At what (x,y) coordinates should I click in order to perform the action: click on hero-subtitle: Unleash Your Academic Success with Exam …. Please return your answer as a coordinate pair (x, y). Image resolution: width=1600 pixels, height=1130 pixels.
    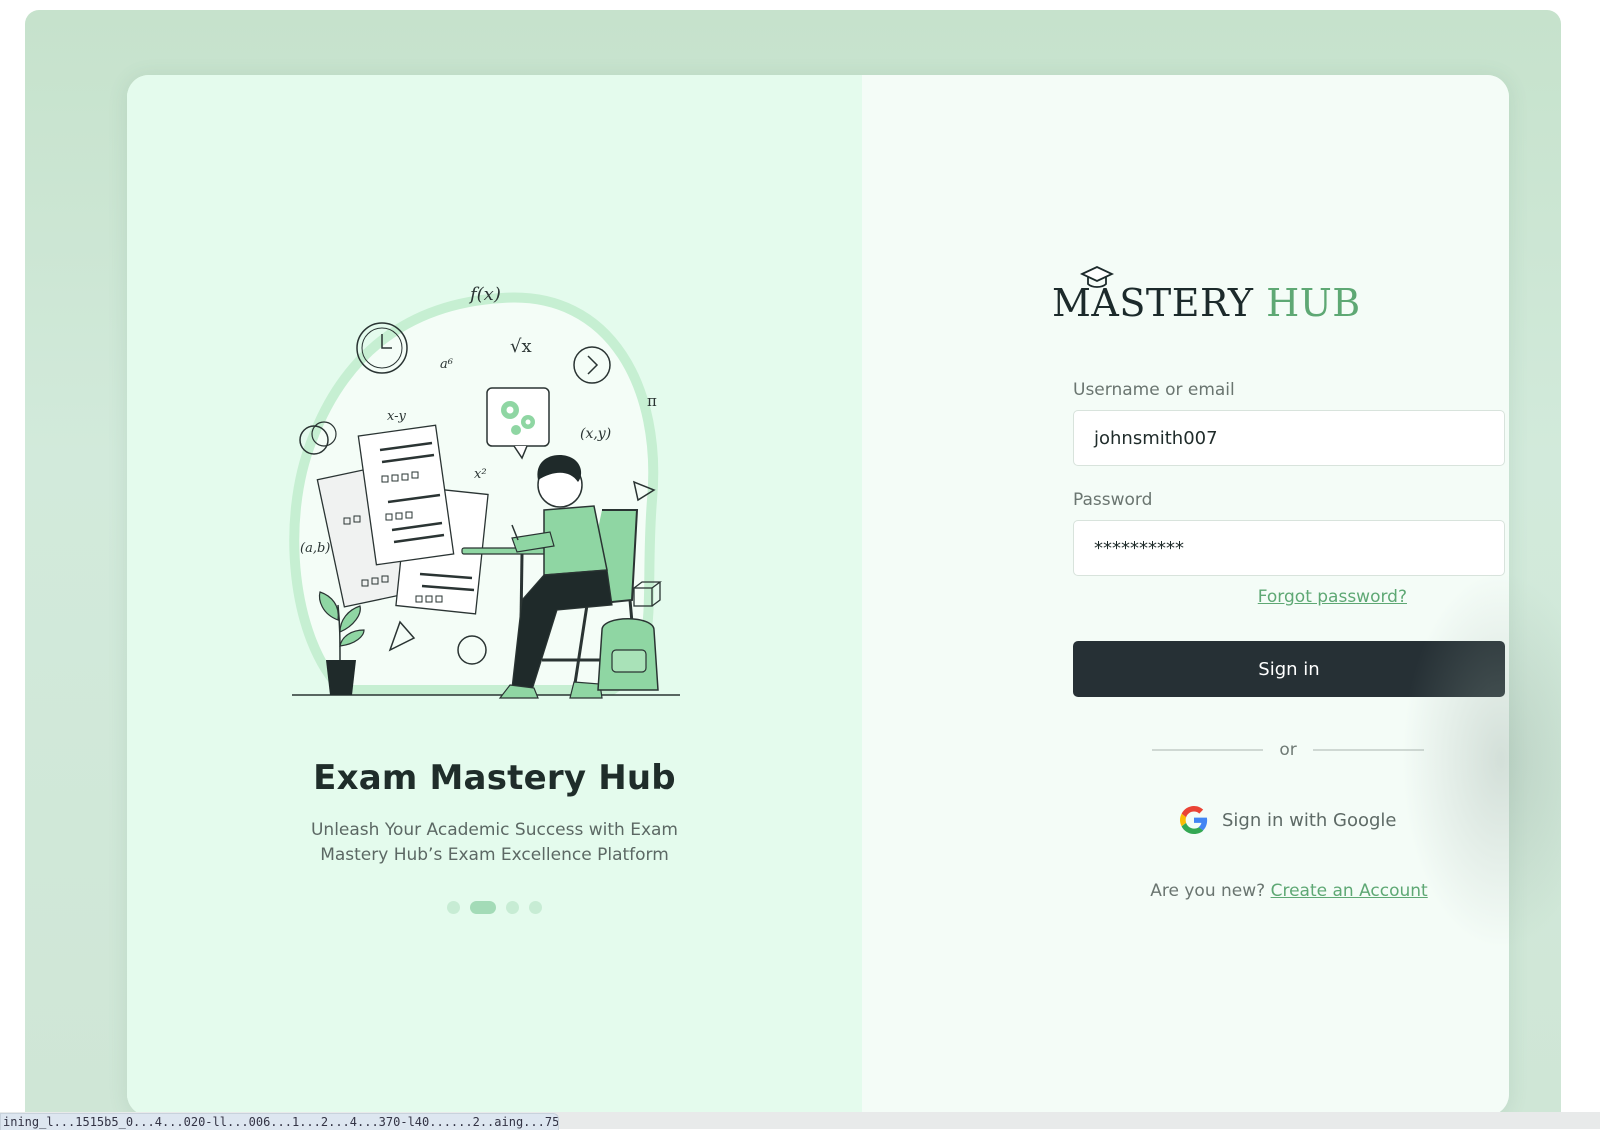
    Looking at the image, I should click on (494, 842).